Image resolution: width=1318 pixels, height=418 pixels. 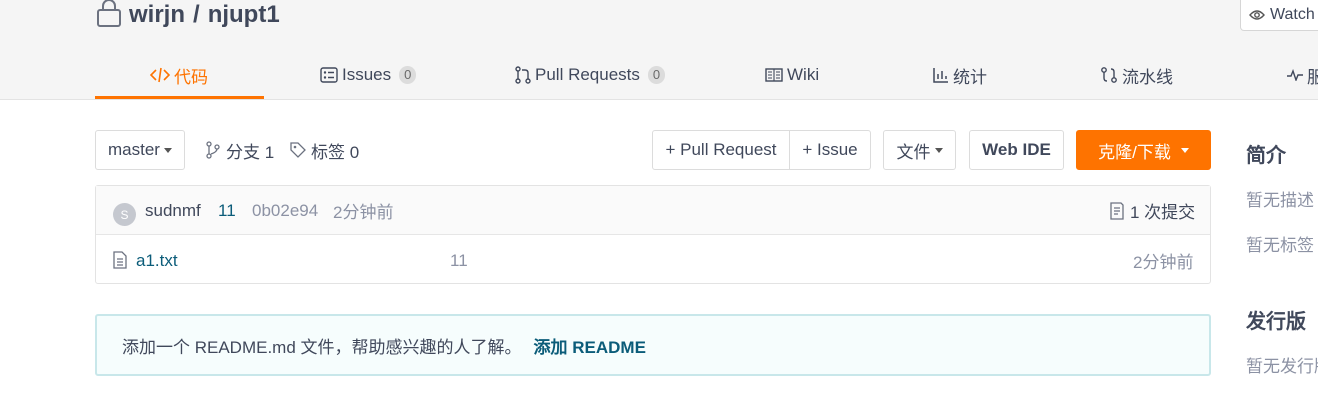 I want to click on tab-label: Issues, so click(x=367, y=74).